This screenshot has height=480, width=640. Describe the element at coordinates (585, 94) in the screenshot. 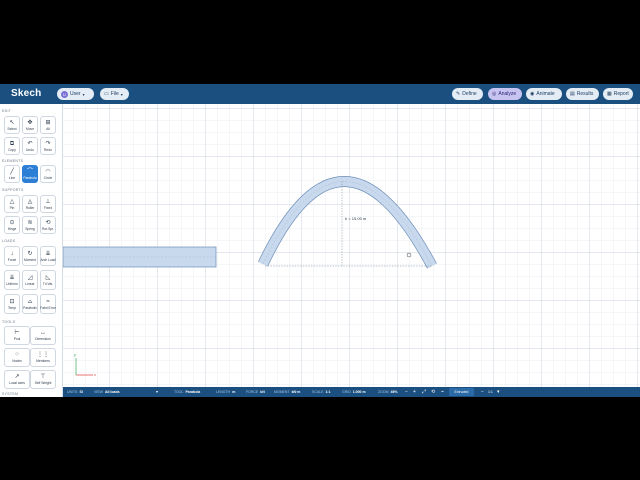

I see `nav-results-label: Results` at that location.